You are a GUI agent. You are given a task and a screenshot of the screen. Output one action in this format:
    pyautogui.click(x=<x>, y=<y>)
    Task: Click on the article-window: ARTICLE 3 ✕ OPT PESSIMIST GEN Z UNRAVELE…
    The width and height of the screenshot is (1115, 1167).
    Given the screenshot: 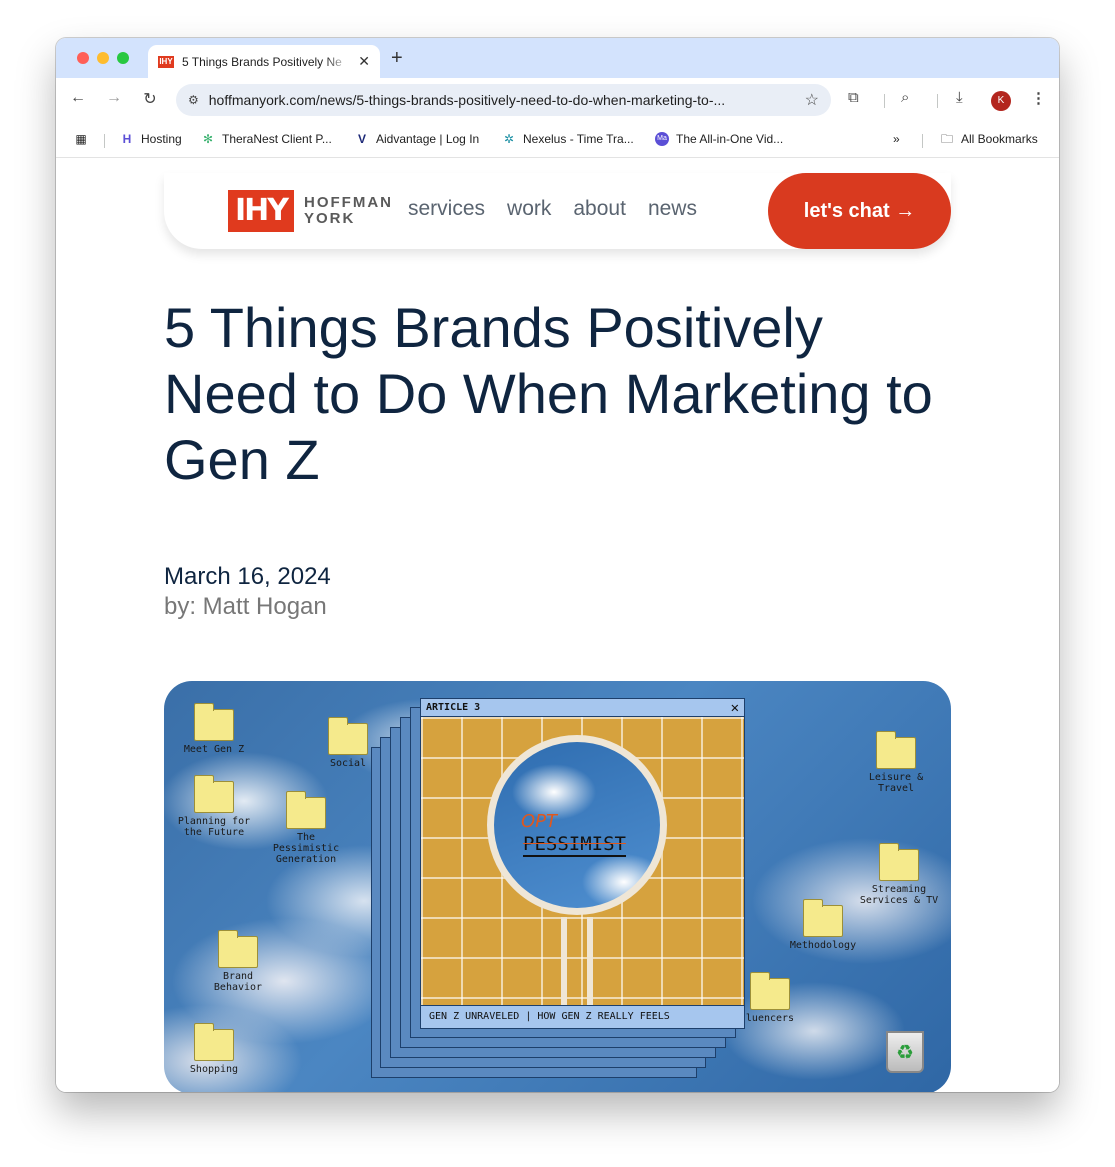 What is the action you would take?
    pyautogui.click(x=582, y=863)
    